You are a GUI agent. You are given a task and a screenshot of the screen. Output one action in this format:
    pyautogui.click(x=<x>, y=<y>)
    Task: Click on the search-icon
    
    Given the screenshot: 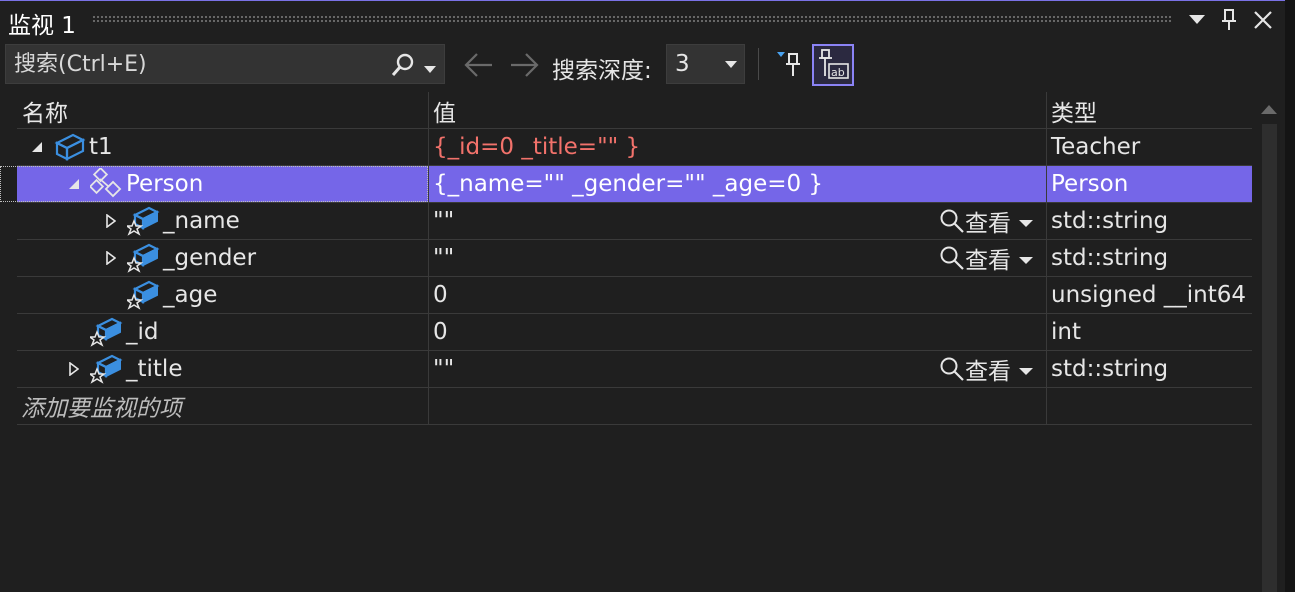 What is the action you would take?
    pyautogui.click(x=402, y=64)
    